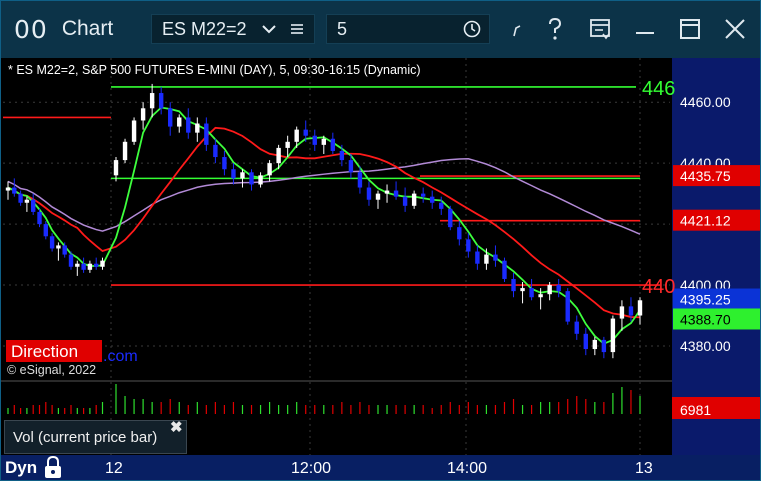 Image resolution: width=761 pixels, height=481 pixels. What do you see at coordinates (21, 468) in the screenshot?
I see `time-mode-label: Dyn` at bounding box center [21, 468].